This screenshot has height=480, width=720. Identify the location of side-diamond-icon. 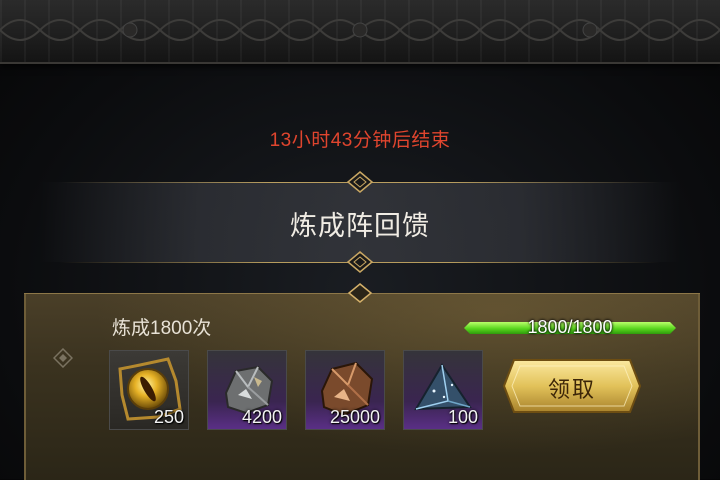
(63, 358).